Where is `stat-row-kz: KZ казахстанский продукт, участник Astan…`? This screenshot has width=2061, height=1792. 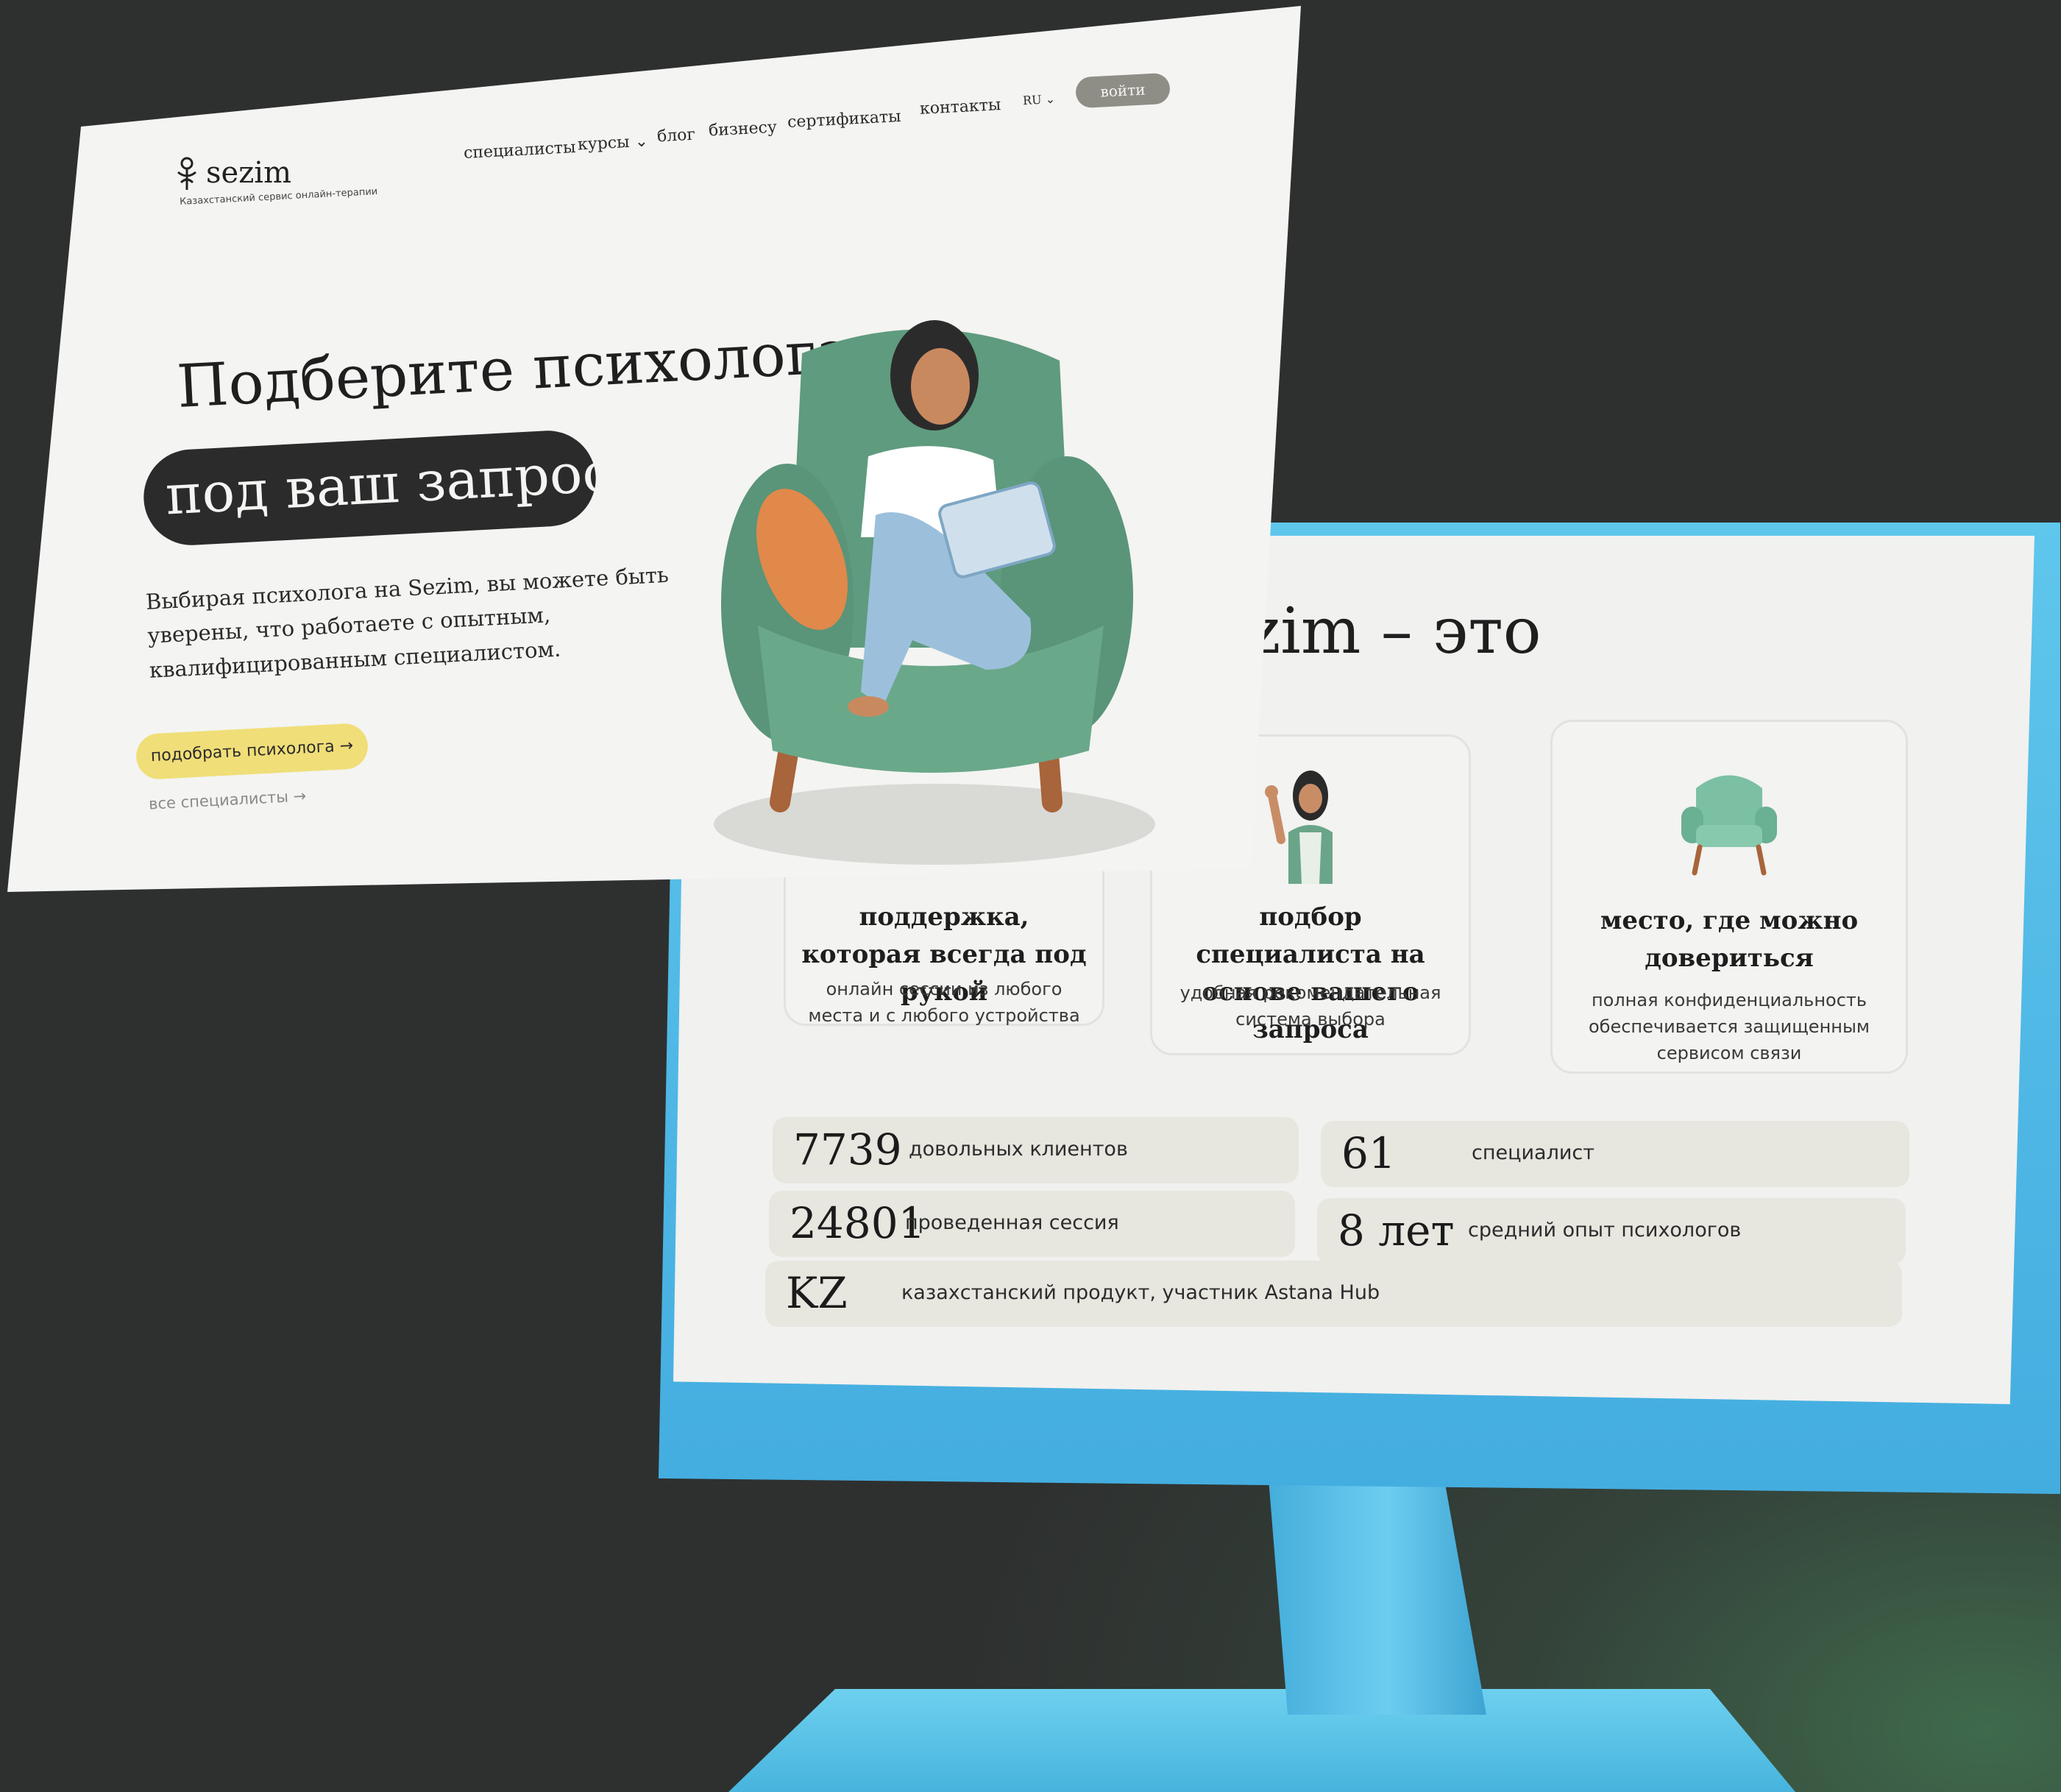 stat-row-kz: KZ казахстанский продукт, участник Astan… is located at coordinates (1333, 1294).